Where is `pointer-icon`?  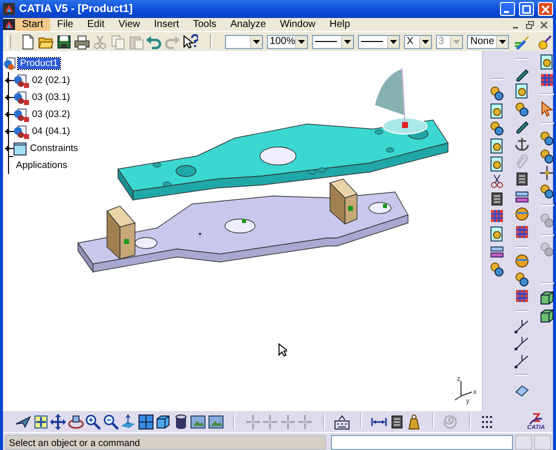 pointer-icon is located at coordinates (547, 108).